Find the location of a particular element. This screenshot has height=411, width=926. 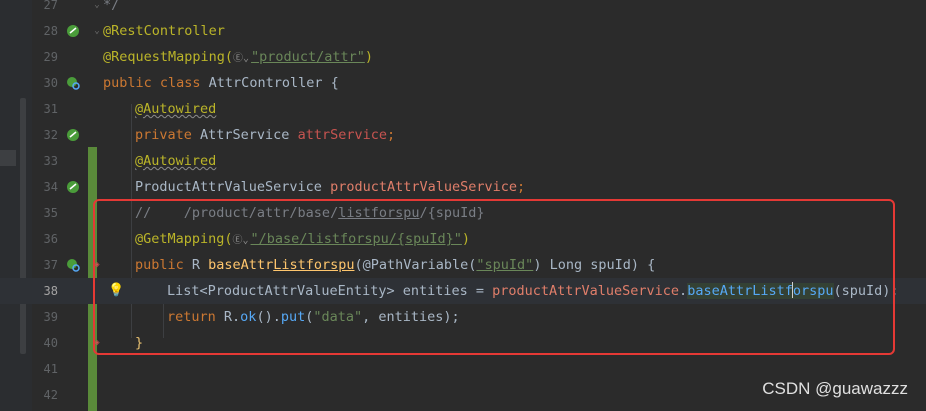

code-line: 28 ⌄ @RestController is located at coordinates (463, 31).